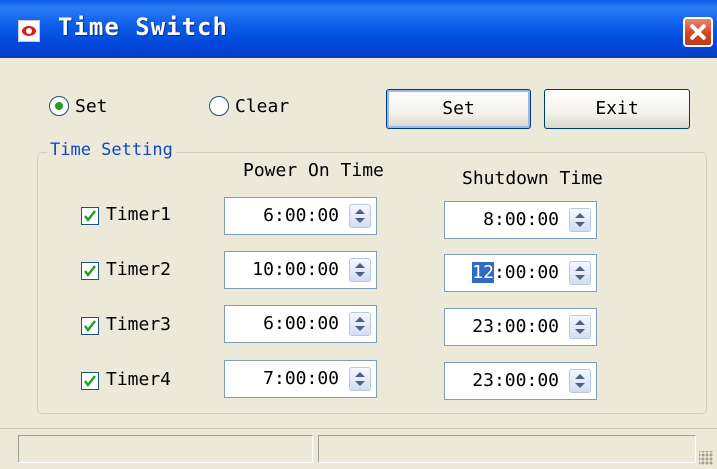 The height and width of the screenshot is (469, 717). What do you see at coordinates (313, 170) in the screenshot?
I see `power-on-header: Power On Time` at bounding box center [313, 170].